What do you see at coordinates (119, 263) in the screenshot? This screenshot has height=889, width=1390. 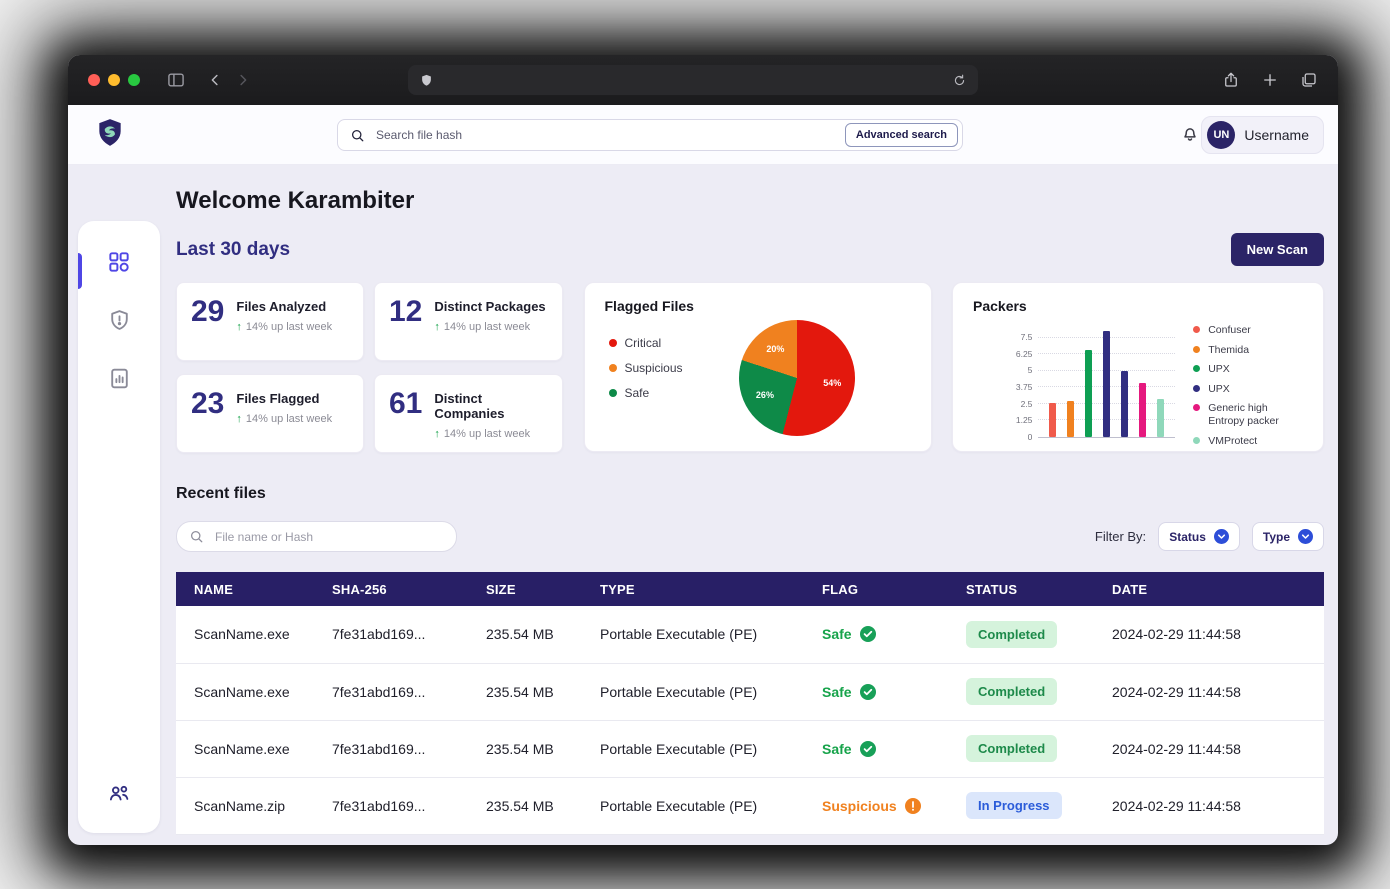 I see `sidebar-item-dashboard` at bounding box center [119, 263].